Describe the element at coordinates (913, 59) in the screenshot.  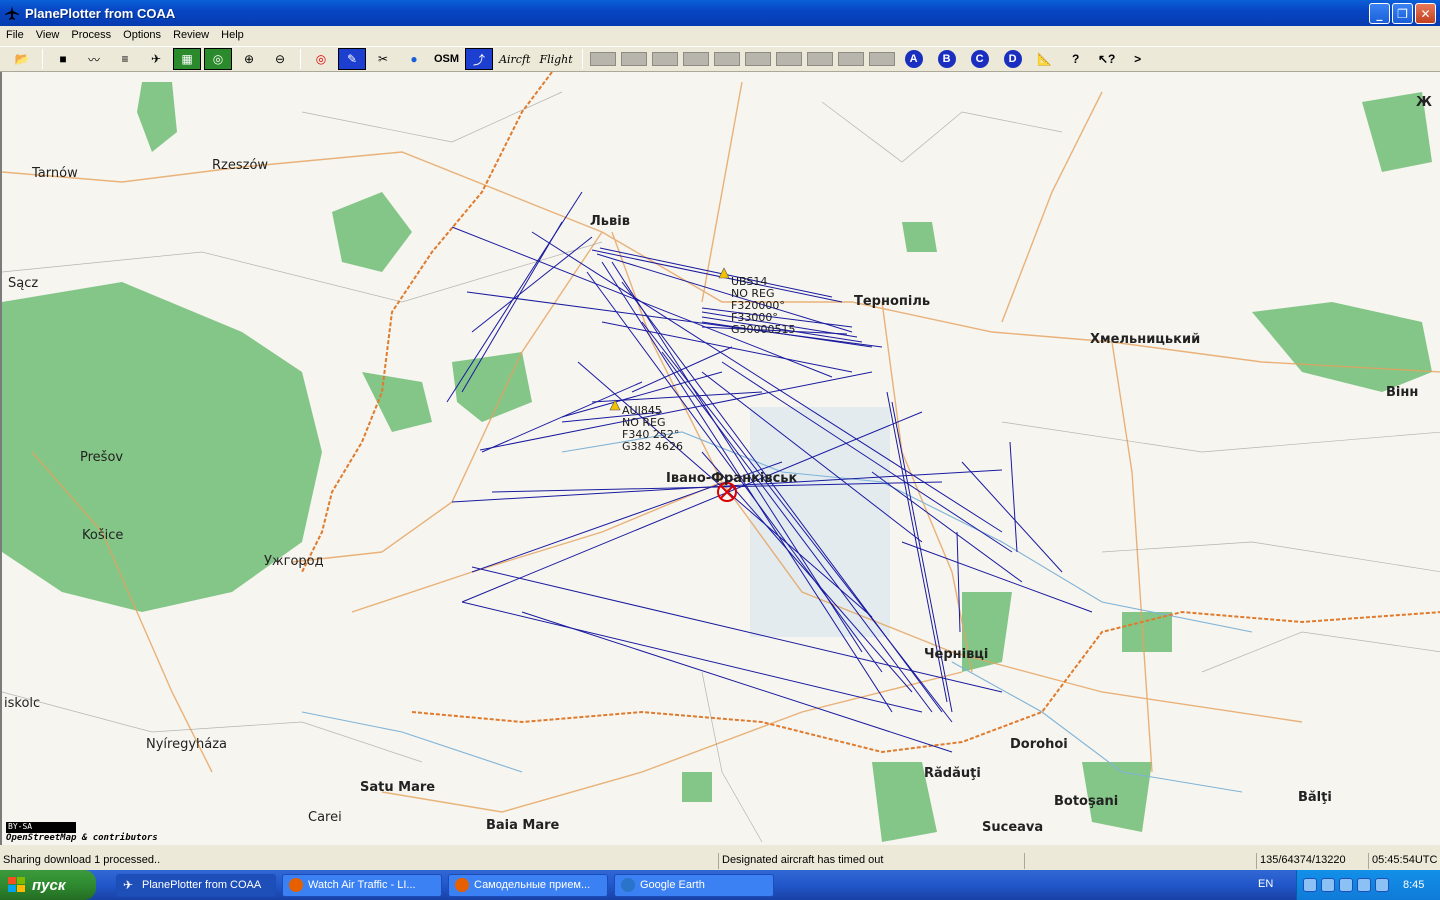
I see `circle-button-a: A` at that location.